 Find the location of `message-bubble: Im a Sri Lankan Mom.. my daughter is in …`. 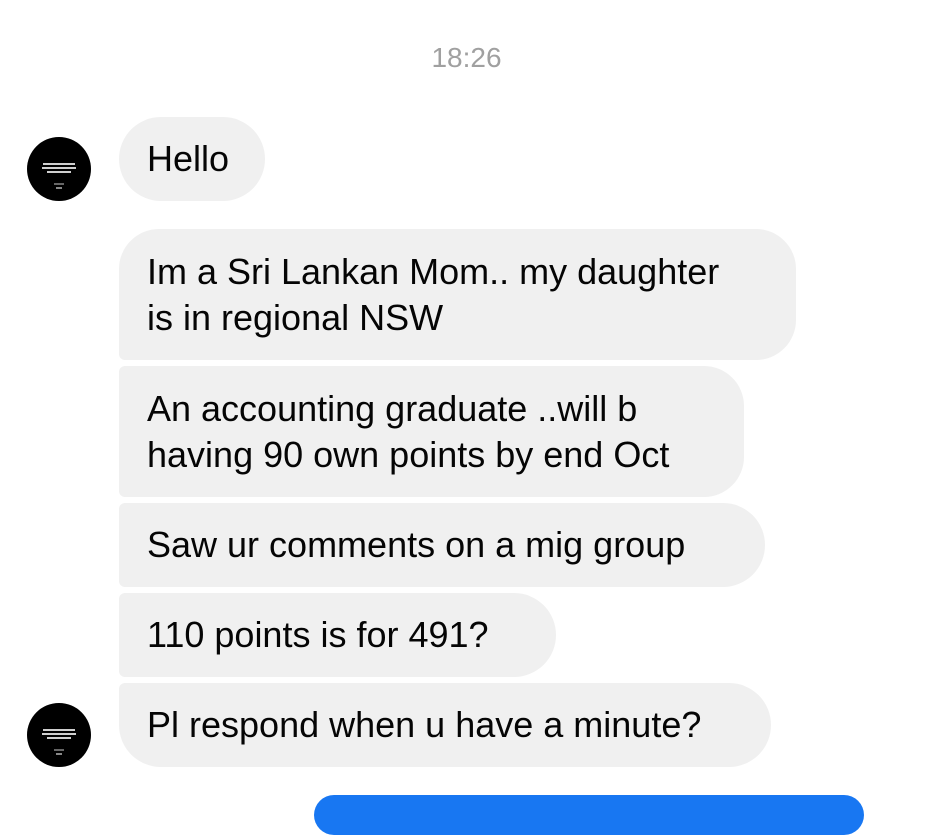

message-bubble: Im a Sri Lankan Mom.. my daughter is in … is located at coordinates (457, 294).